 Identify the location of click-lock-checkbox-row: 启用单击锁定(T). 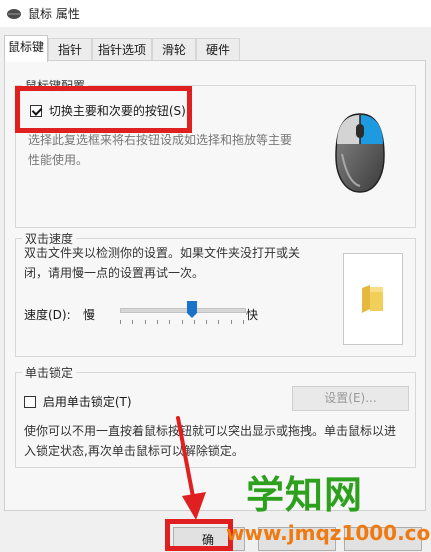
(78, 401).